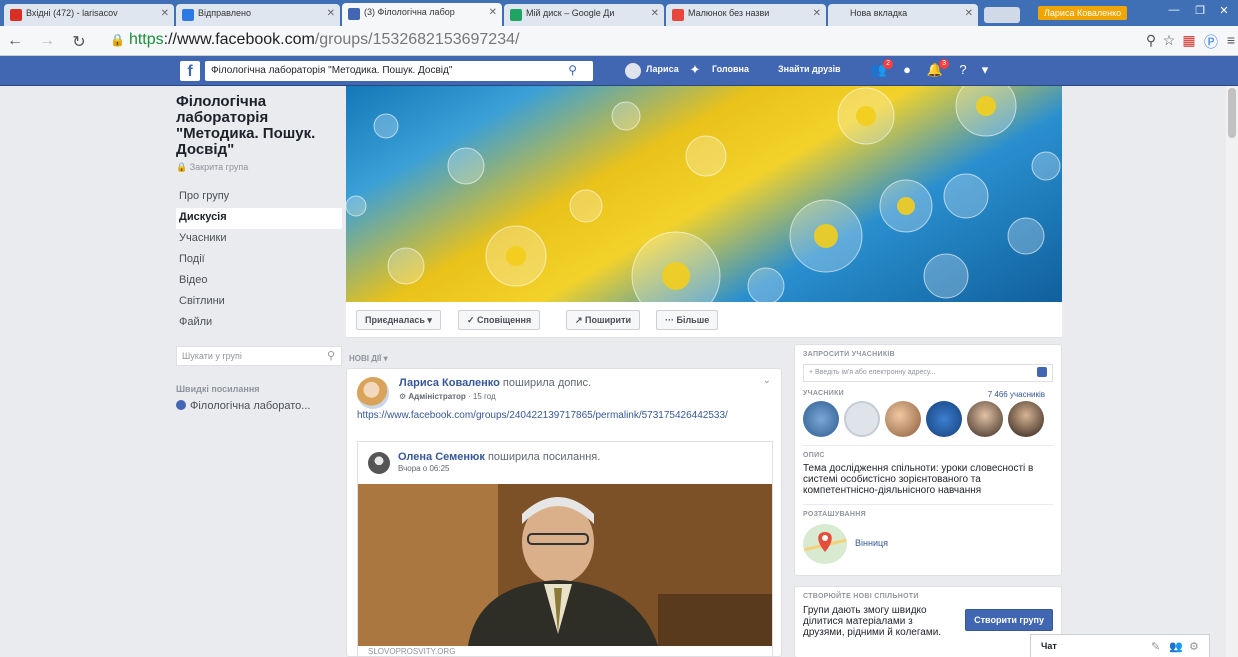 The image size is (1238, 657). What do you see at coordinates (871, 543) in the screenshot?
I see `location-link: Вінниця` at bounding box center [871, 543].